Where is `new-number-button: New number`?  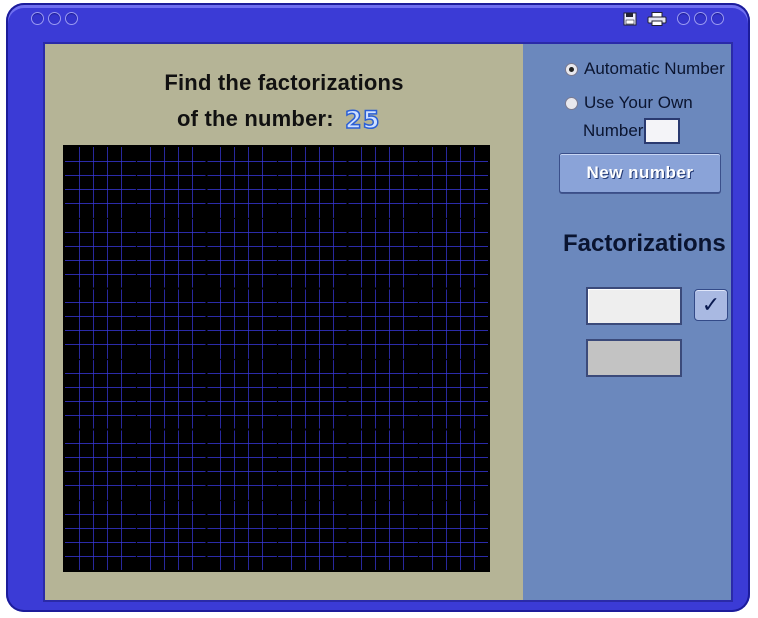 new-number-button: New number is located at coordinates (640, 173).